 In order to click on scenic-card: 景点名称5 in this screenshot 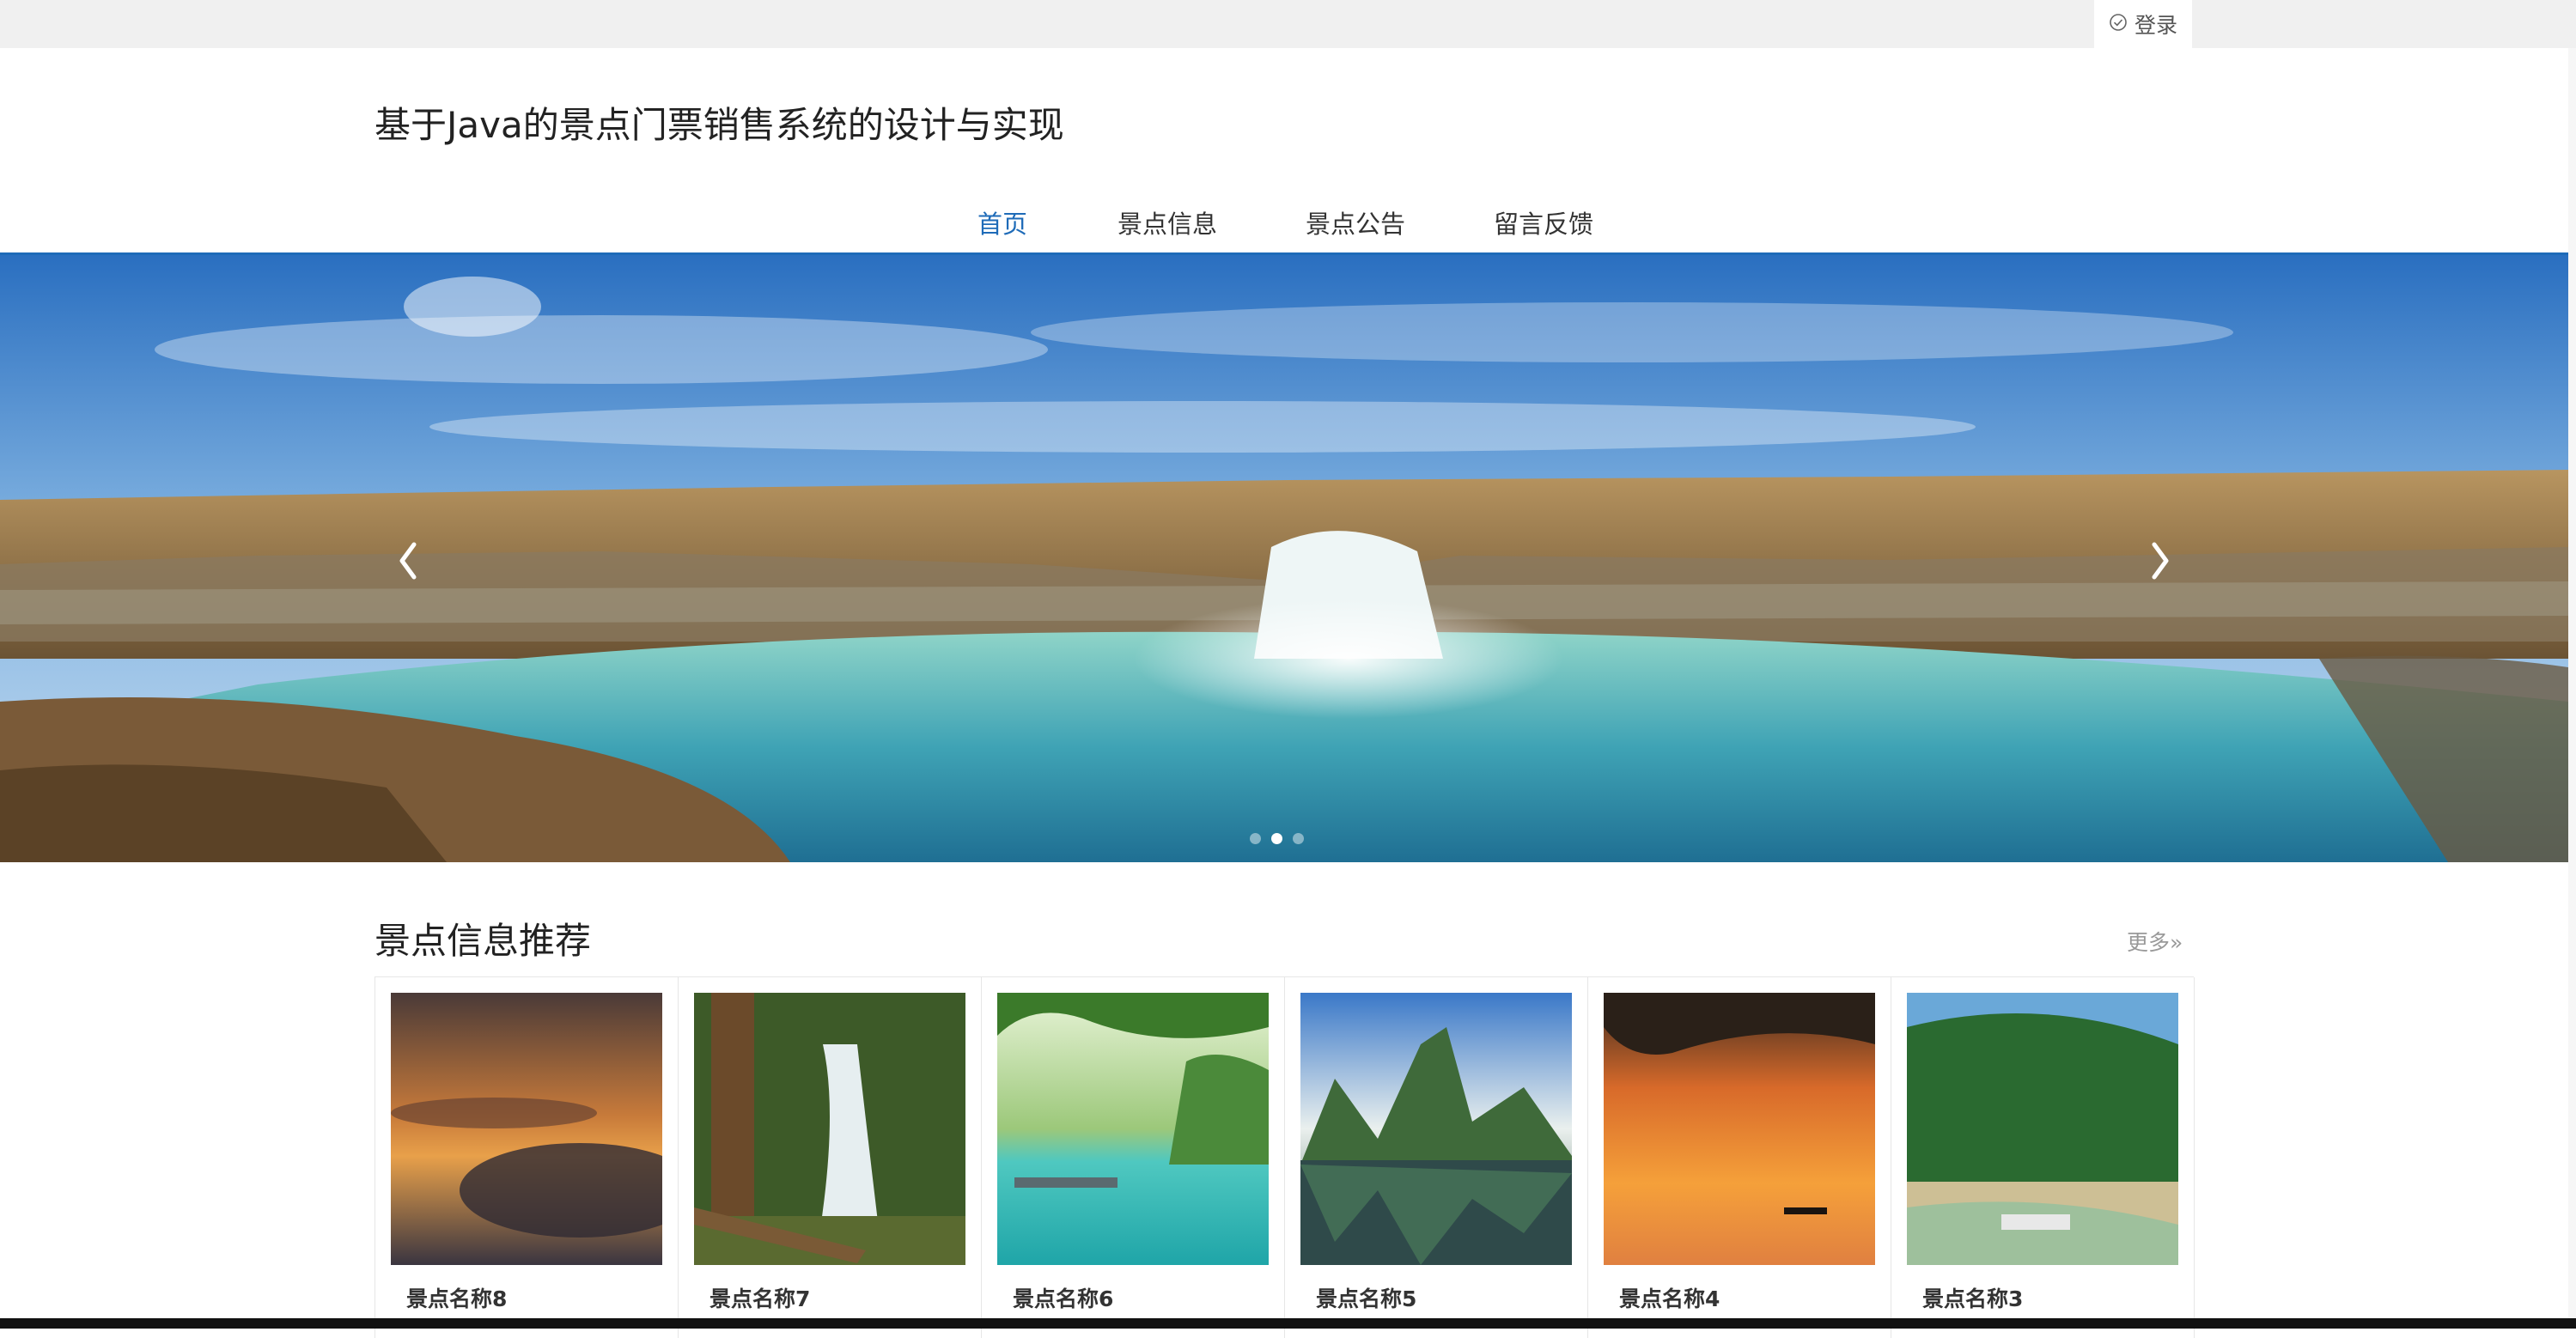, I will do `click(1436, 1157)`.